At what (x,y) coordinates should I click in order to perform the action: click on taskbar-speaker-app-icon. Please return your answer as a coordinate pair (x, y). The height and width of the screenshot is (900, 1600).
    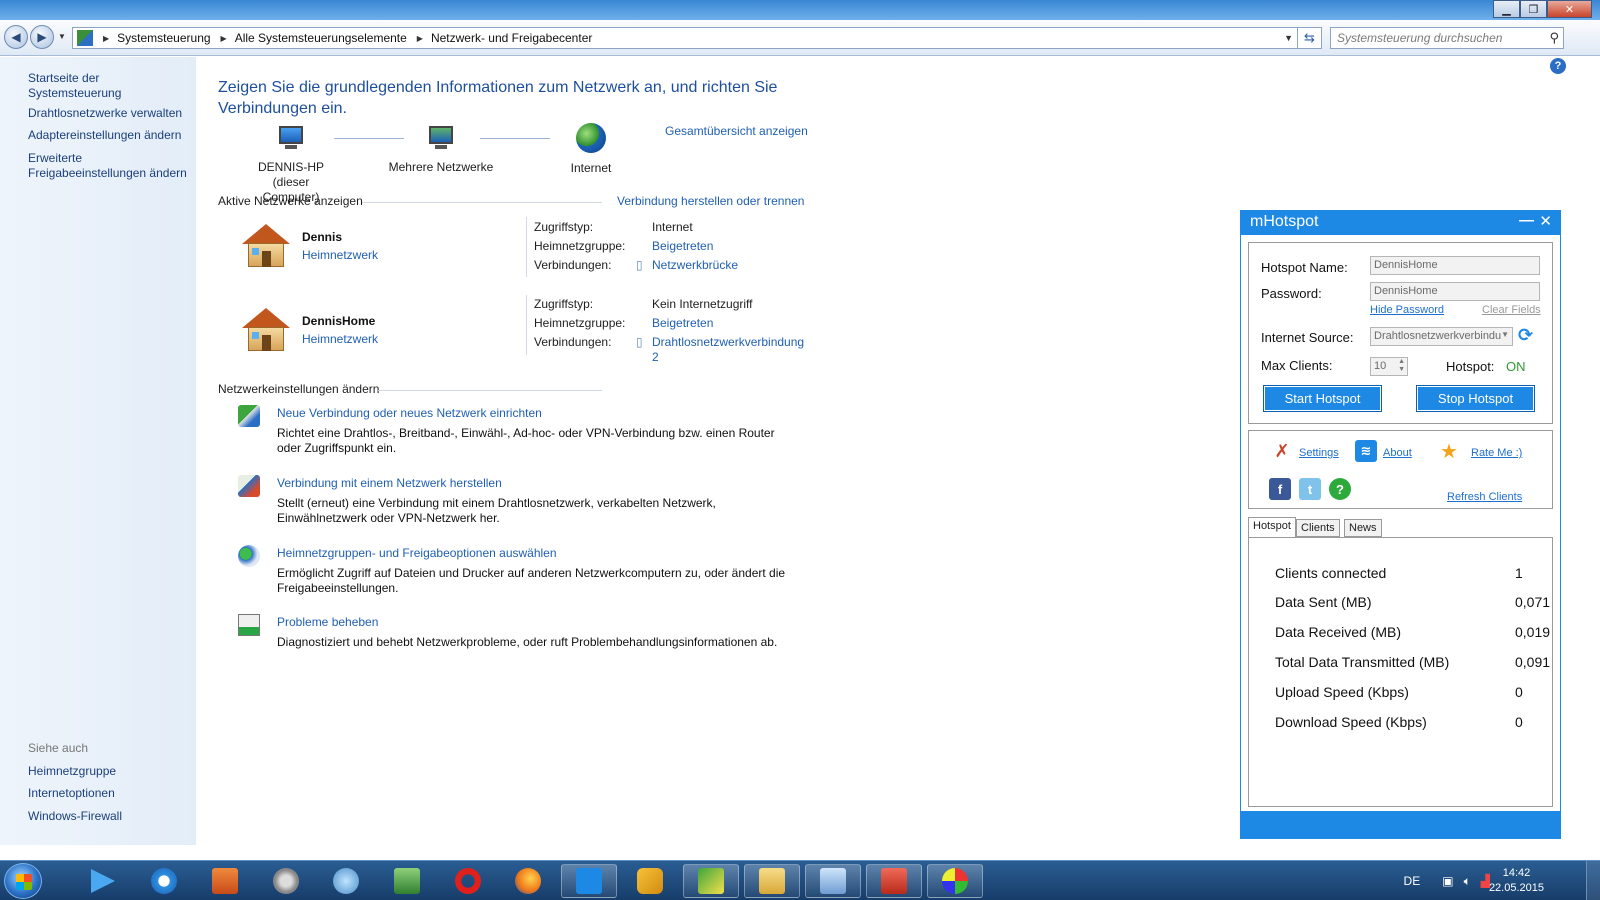
    Looking at the image, I should click on (286, 881).